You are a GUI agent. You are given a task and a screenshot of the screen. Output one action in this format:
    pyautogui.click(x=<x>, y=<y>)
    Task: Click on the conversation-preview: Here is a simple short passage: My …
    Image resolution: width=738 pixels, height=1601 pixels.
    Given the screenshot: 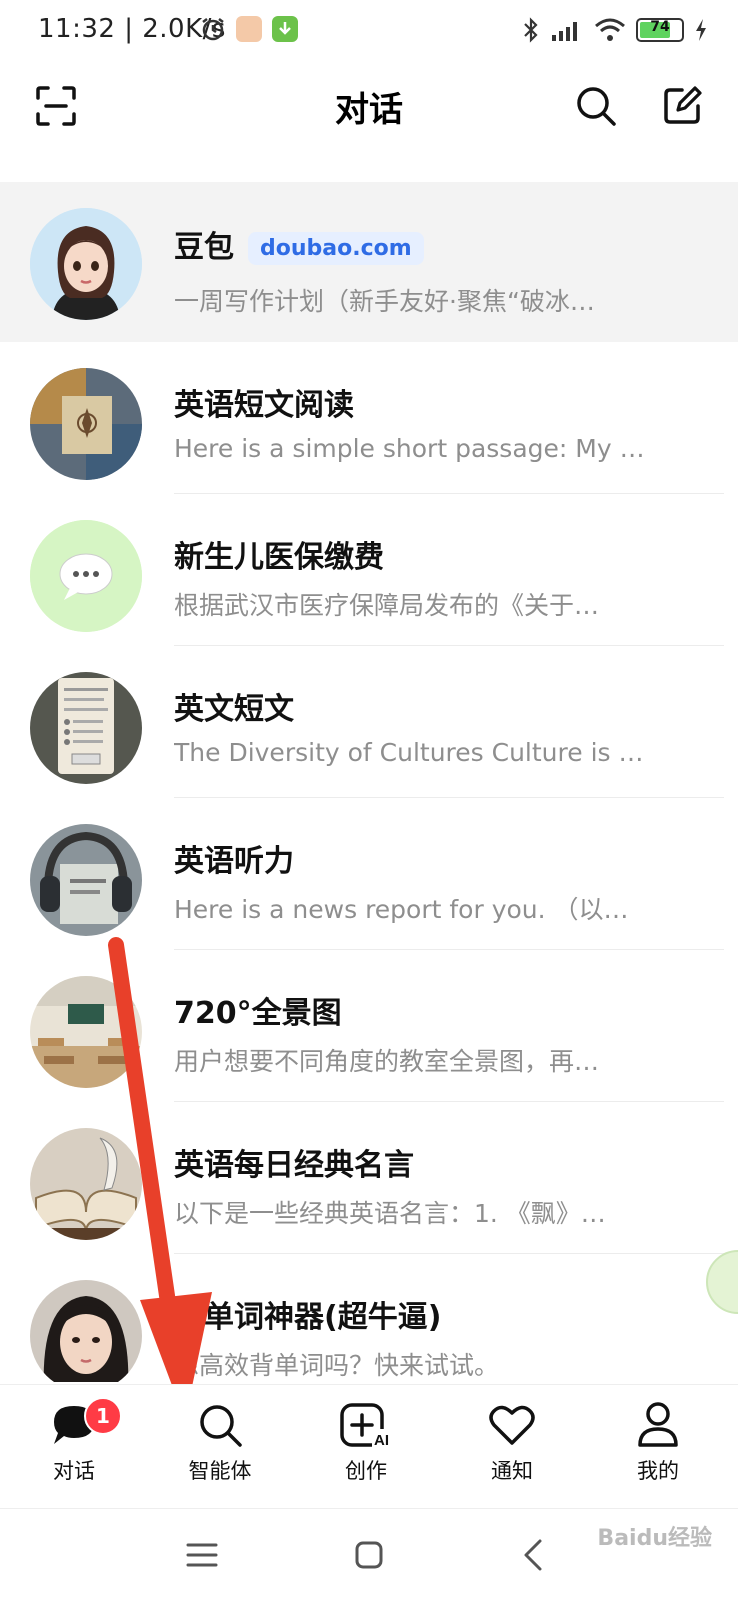 What is the action you would take?
    pyautogui.click(x=409, y=448)
    